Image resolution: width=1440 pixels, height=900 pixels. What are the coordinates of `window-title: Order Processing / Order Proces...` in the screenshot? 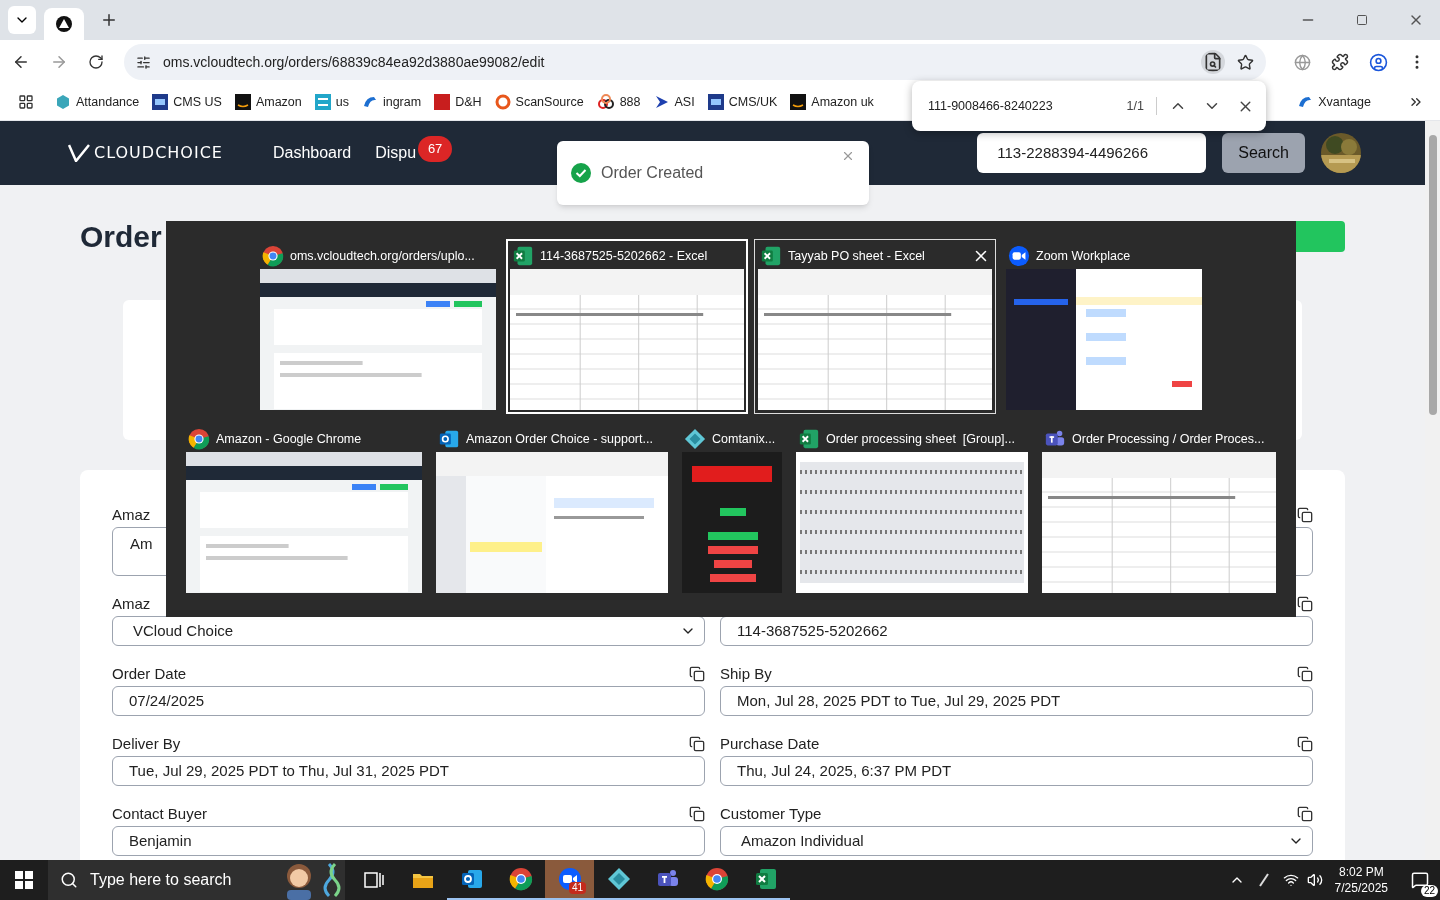 It's located at (1169, 439).